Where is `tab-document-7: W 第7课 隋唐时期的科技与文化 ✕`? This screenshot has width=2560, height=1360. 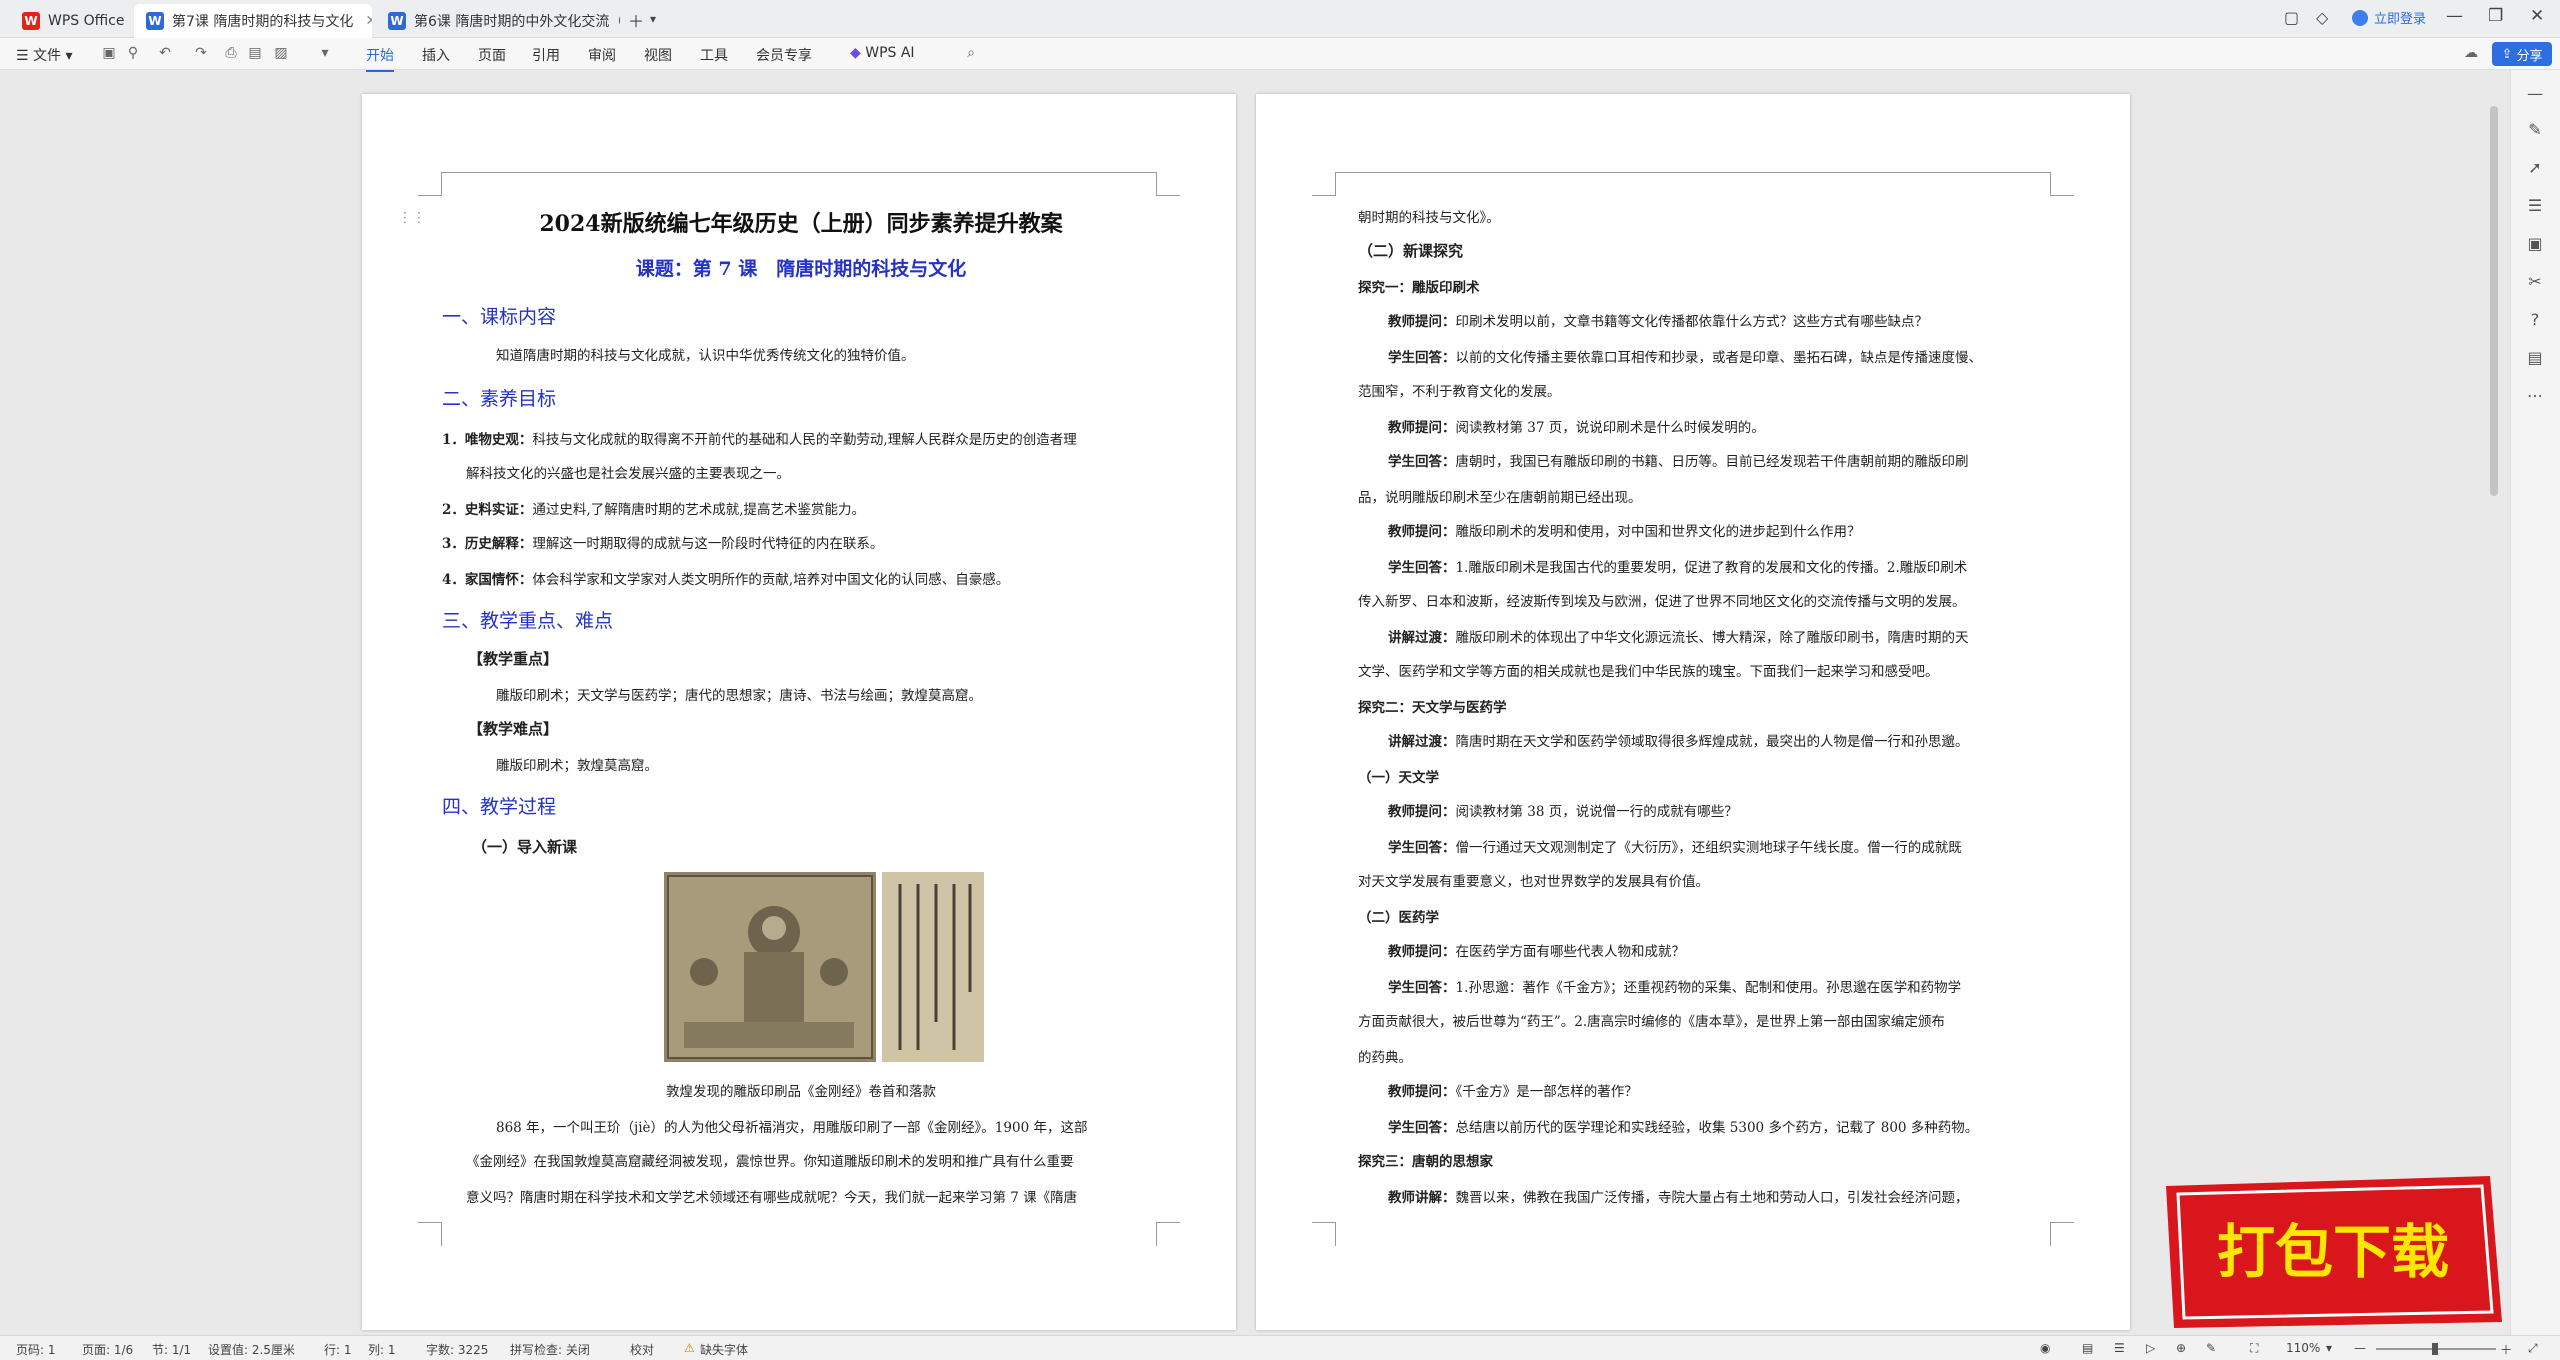
tab-document-7: W 第7课 隋唐时期的科技与文化 ✕ is located at coordinates (253, 21).